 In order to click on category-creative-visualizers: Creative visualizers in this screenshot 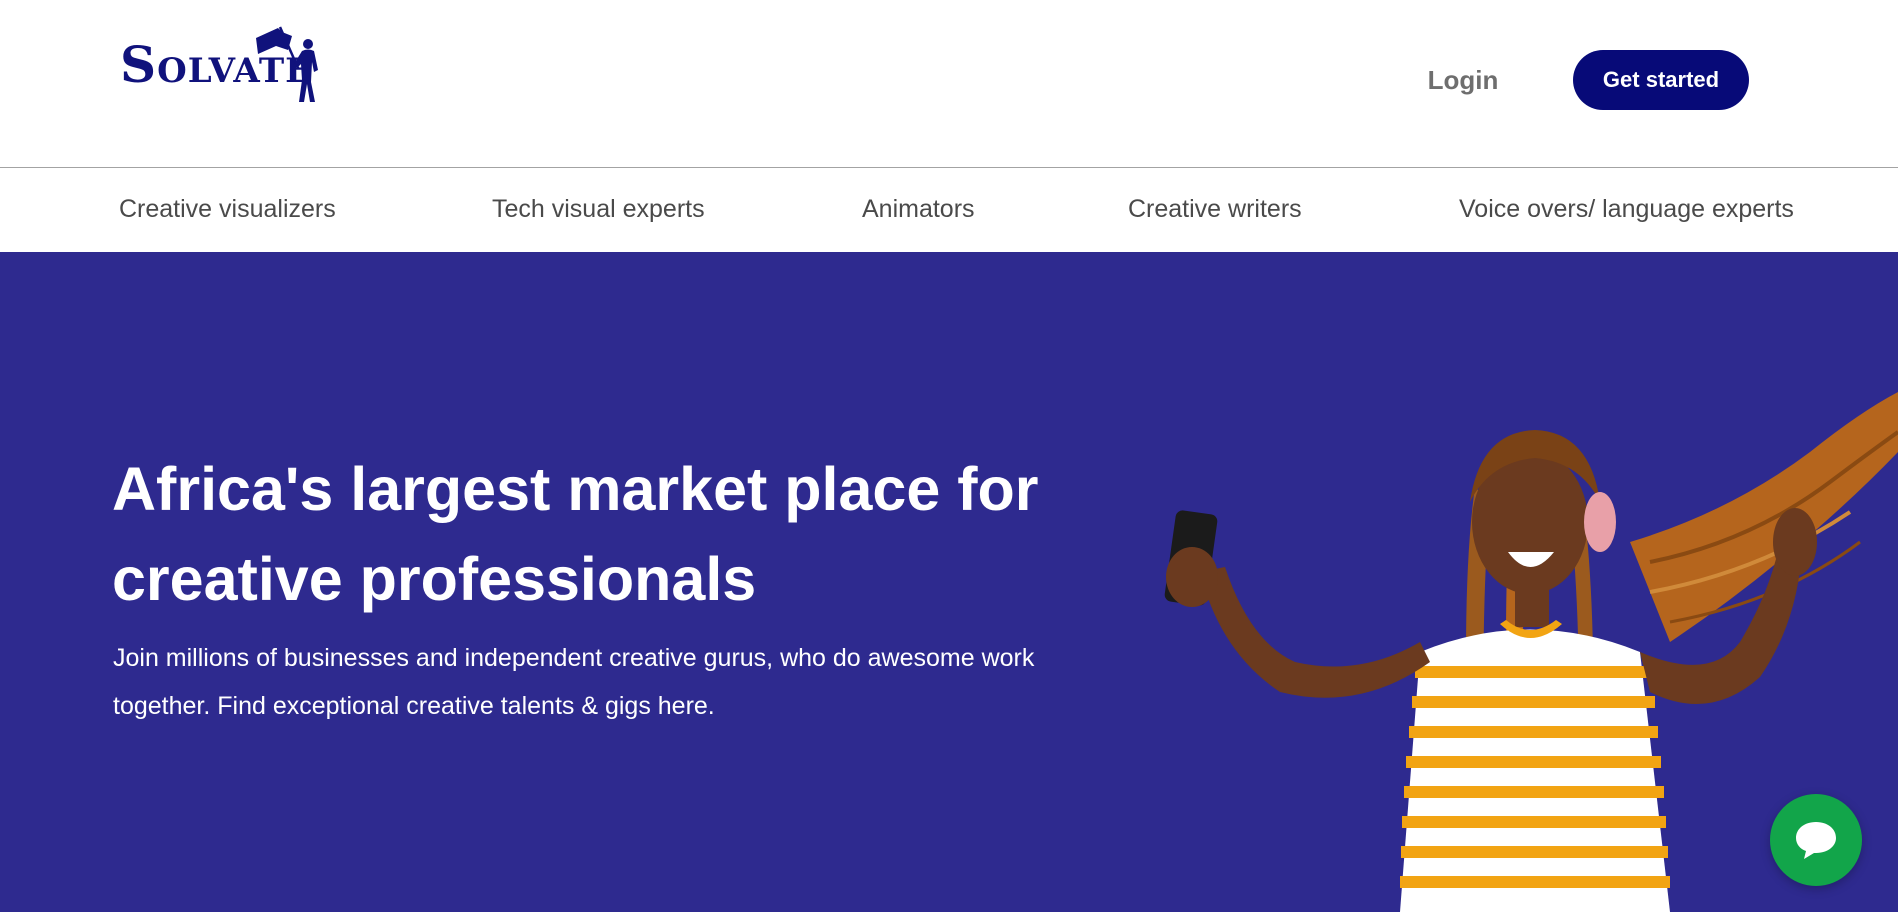, I will do `click(227, 209)`.